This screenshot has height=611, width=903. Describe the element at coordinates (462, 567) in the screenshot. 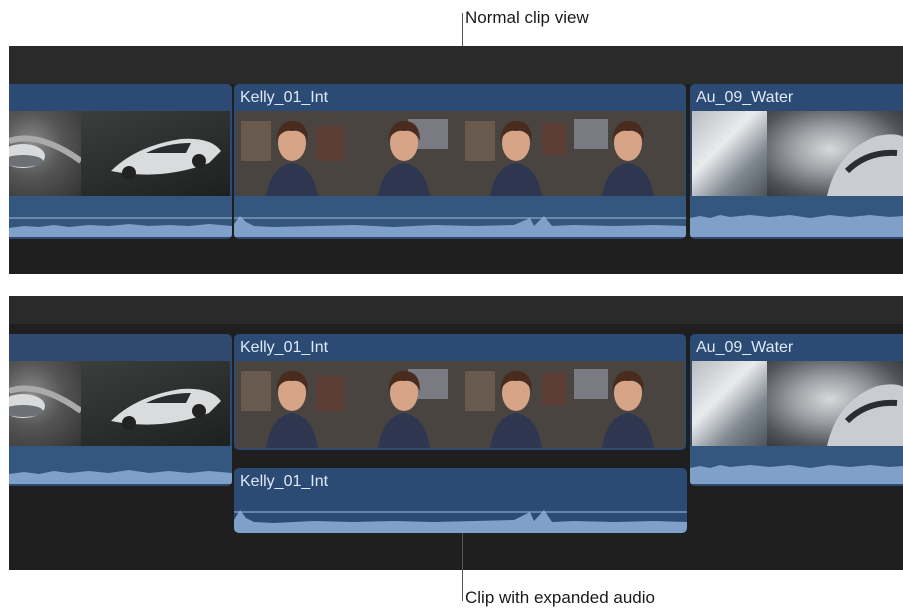

I see `callout-line-bottom` at that location.